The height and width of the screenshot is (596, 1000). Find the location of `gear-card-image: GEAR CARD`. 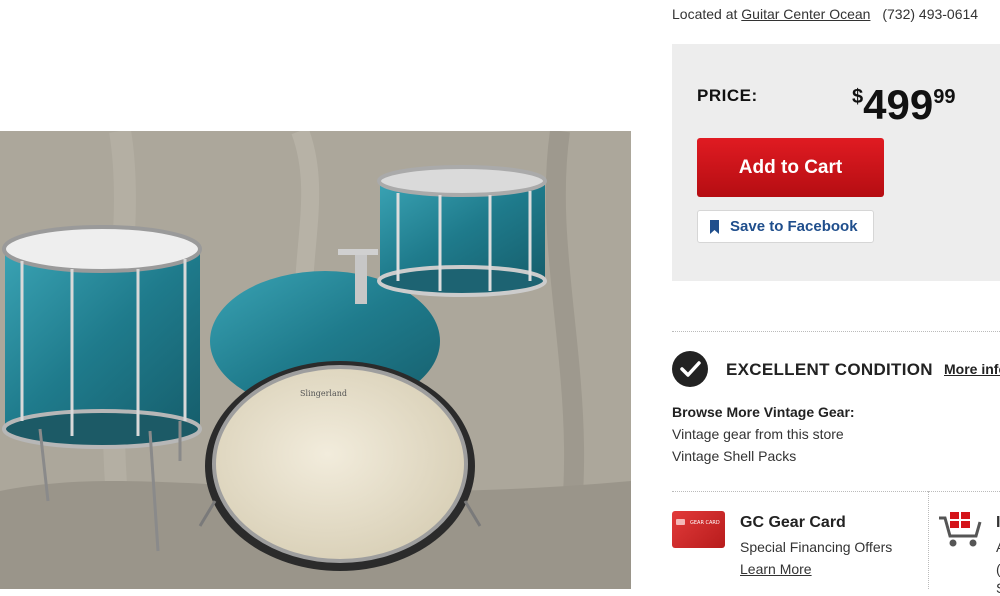

gear-card-image: GEAR CARD is located at coordinates (698, 529).